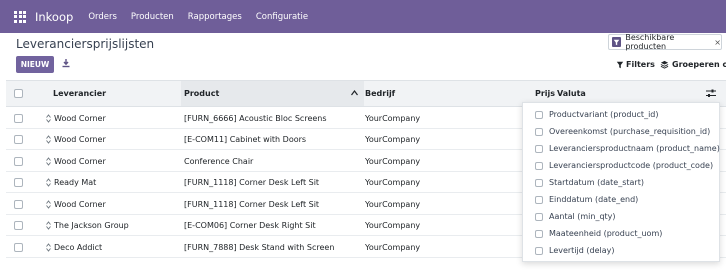  I want to click on header-company: Bedrijf, so click(415, 93).